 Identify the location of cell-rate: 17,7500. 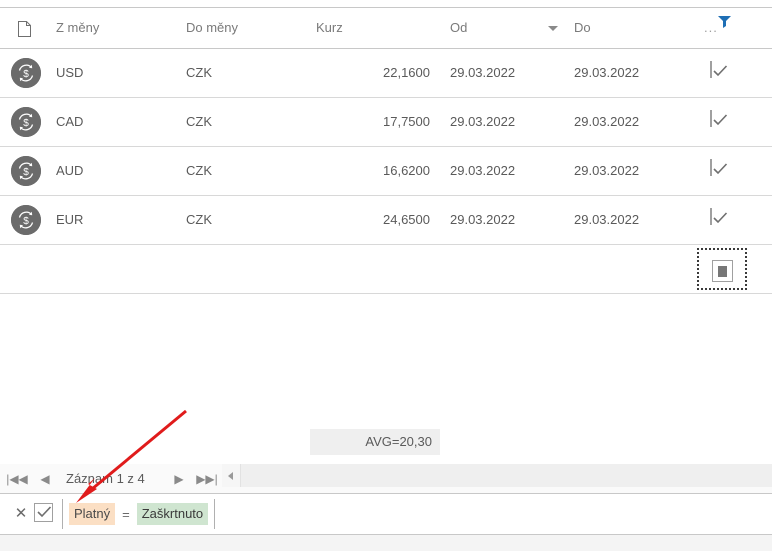
(406, 121).